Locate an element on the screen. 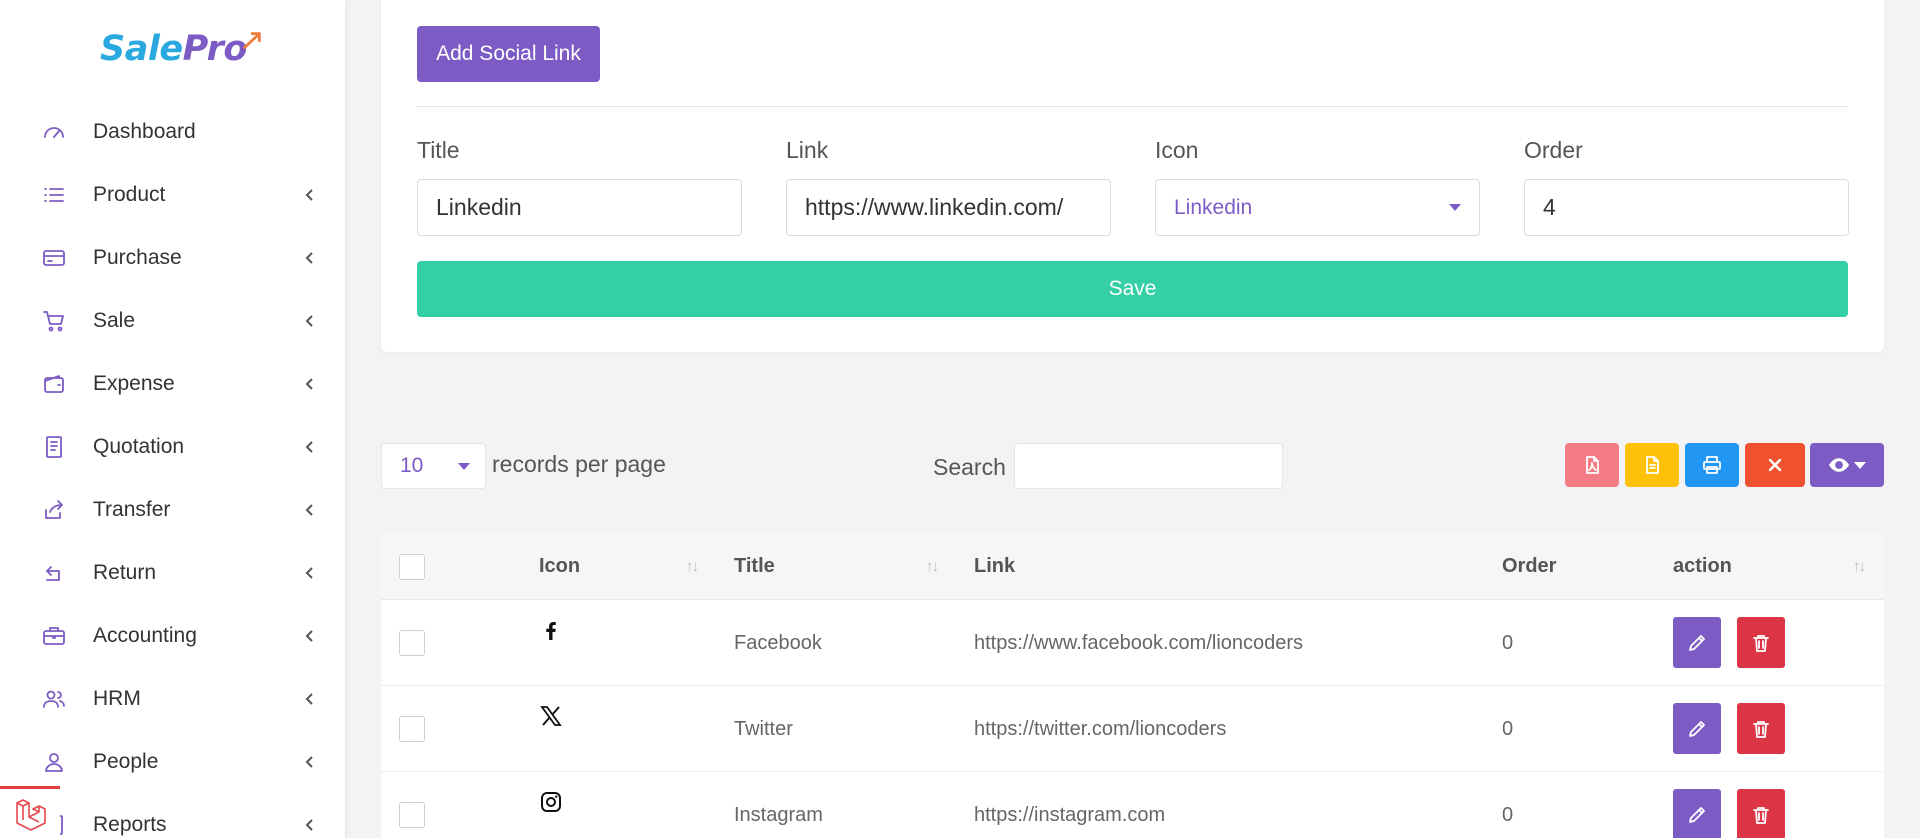 The width and height of the screenshot is (1920, 838). print-button is located at coordinates (1712, 465).